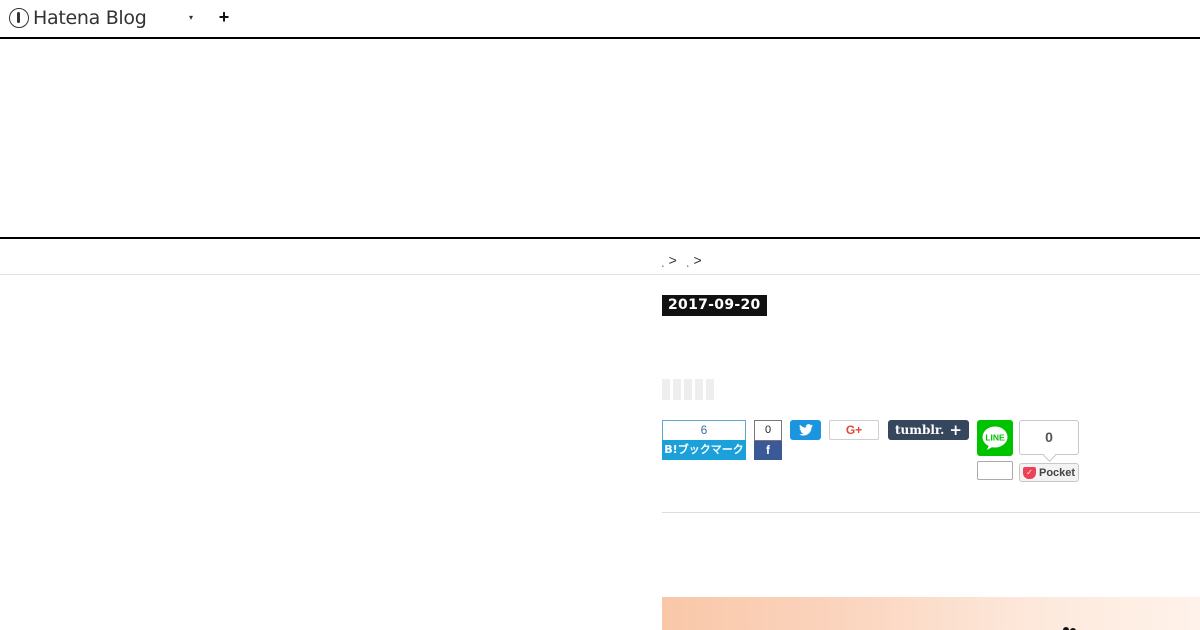 The image size is (1200, 630). I want to click on image-figure-icon, so click(1069, 628).